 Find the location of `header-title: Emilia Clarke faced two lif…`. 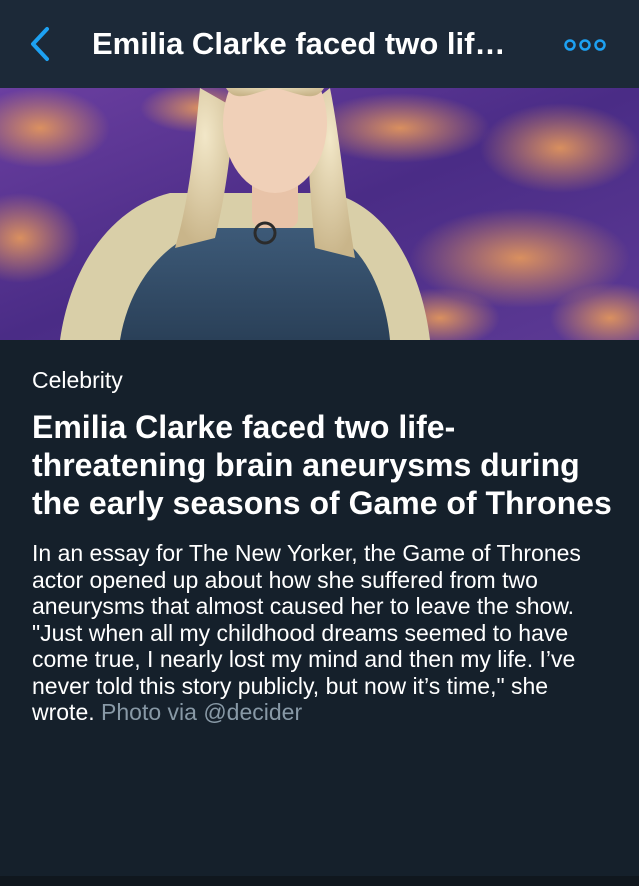

header-title: Emilia Clarke faced two lif… is located at coordinates (299, 43).